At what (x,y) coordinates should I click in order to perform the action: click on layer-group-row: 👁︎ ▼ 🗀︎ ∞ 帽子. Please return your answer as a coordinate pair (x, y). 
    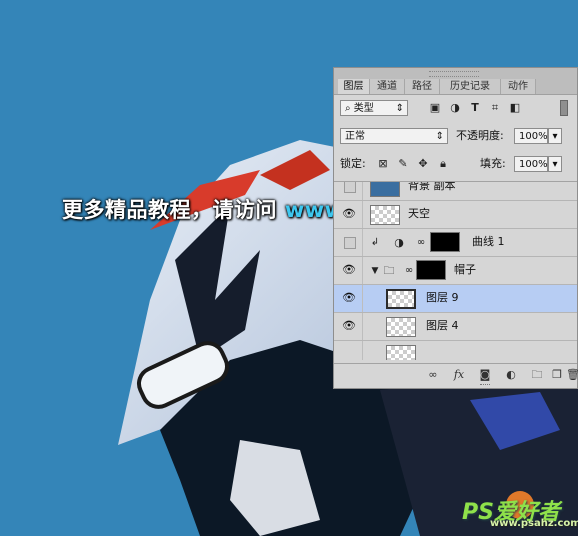
    Looking at the image, I should click on (455, 271).